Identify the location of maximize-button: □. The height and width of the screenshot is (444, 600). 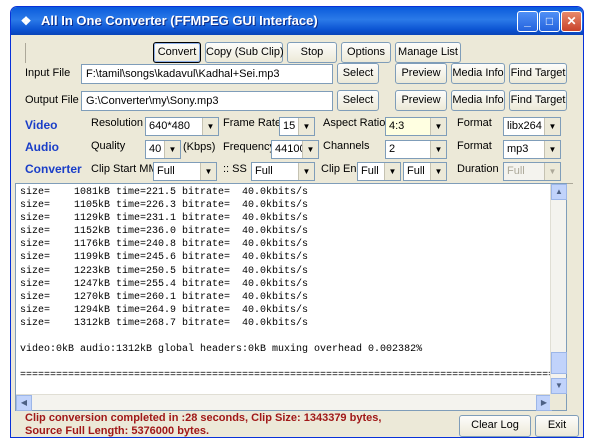
(549, 21).